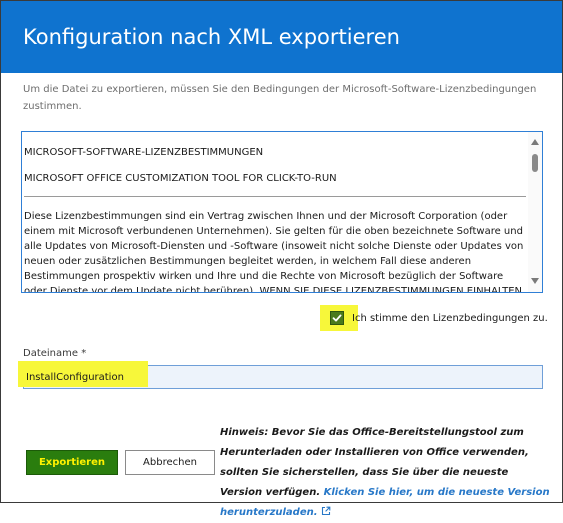 The width and height of the screenshot is (563, 523). I want to click on accept-label: Ich stimme den Lizenzbedingungen zu., so click(450, 319).